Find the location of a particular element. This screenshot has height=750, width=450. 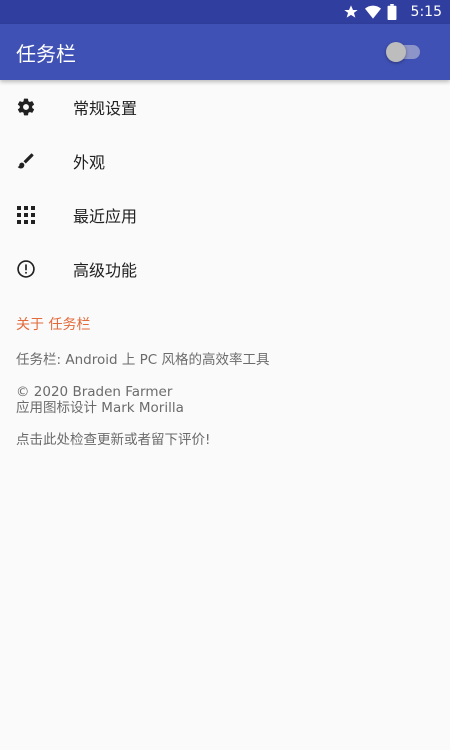

wifi-icon is located at coordinates (372, 12).